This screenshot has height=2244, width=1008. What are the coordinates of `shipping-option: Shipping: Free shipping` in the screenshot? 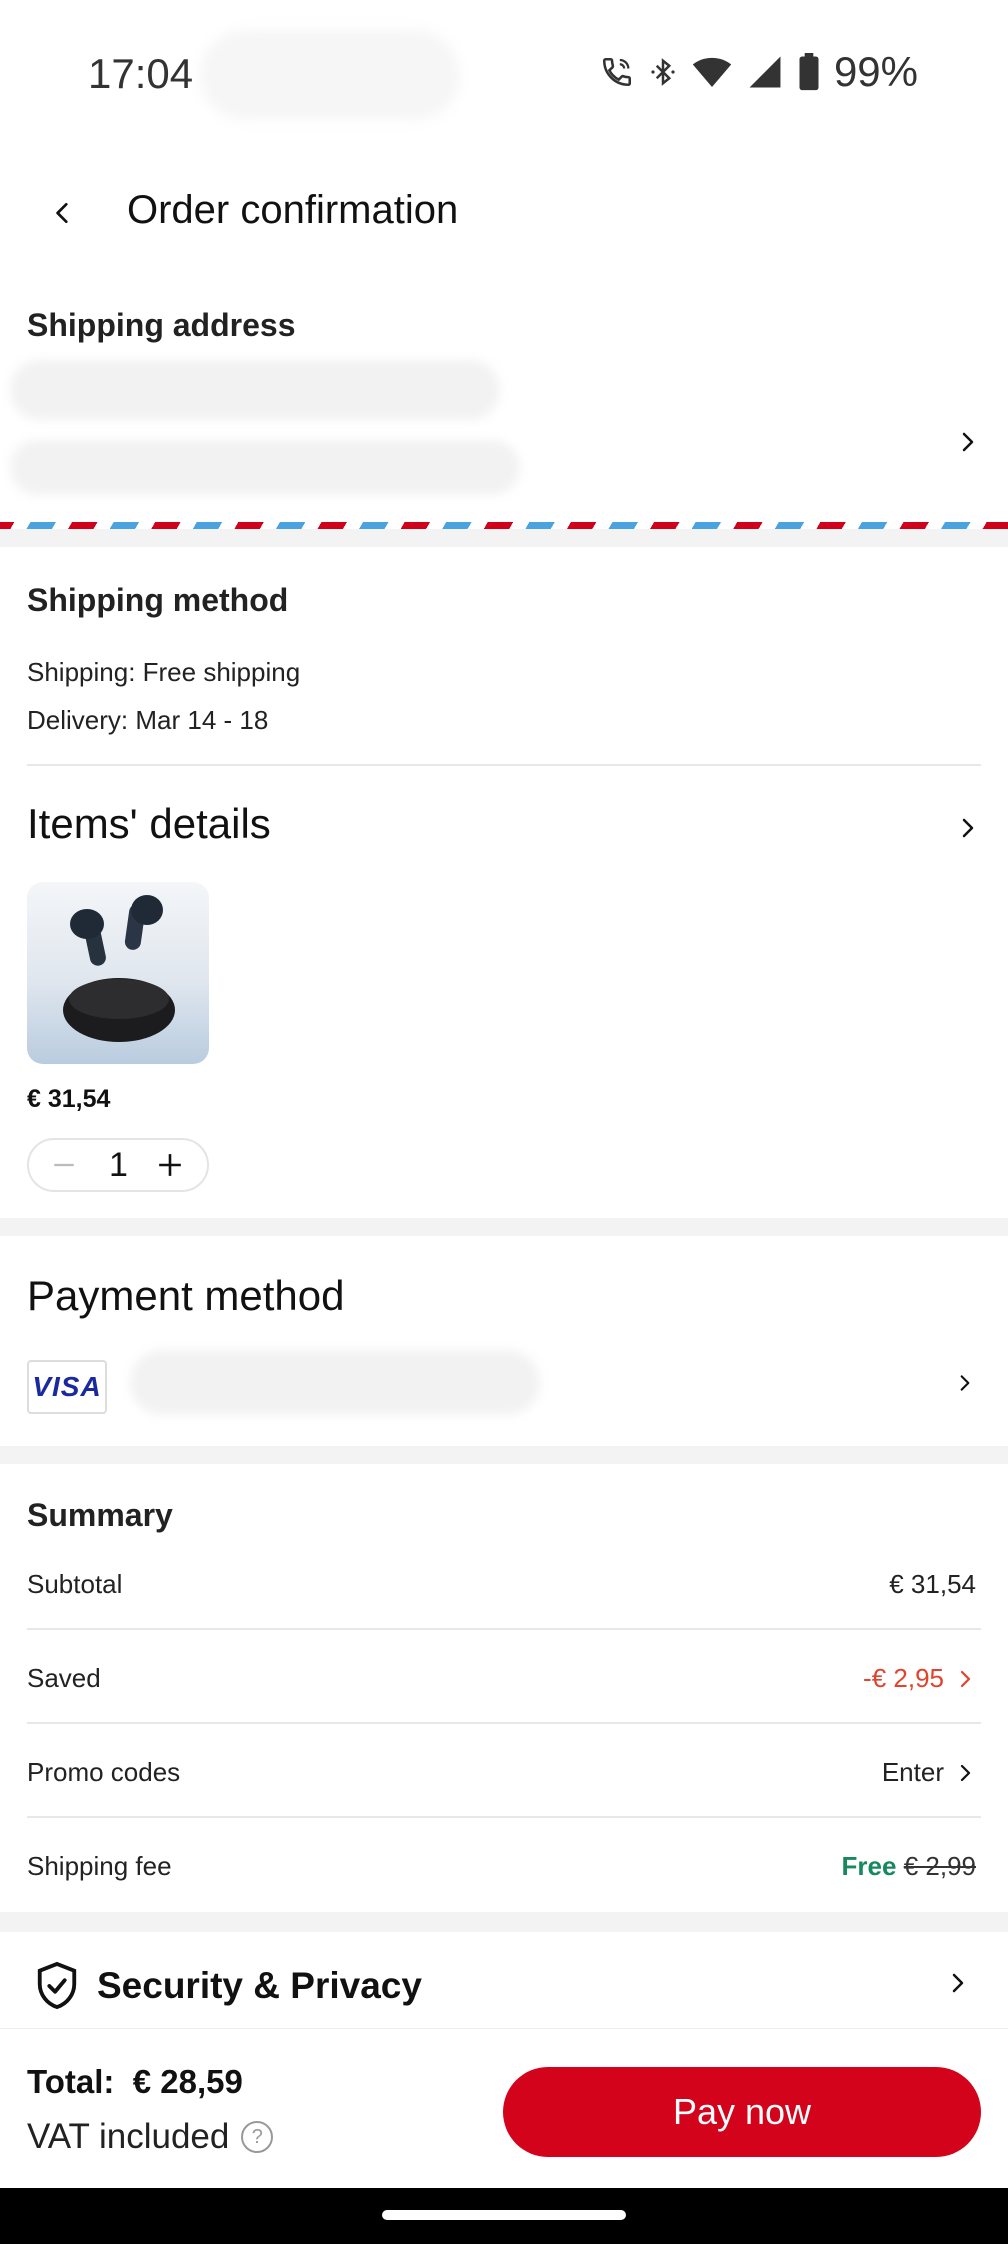 It's located at (164, 672).